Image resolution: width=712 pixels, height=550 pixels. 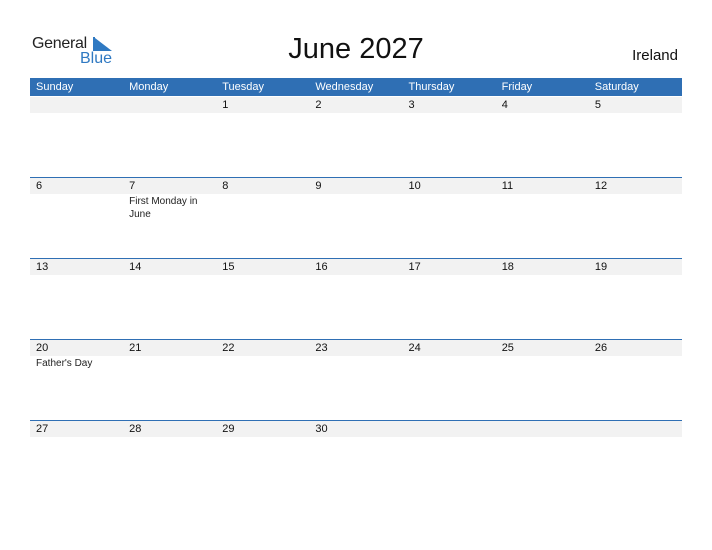 What do you see at coordinates (228, 267) in the screenshot?
I see `day-number: 15` at bounding box center [228, 267].